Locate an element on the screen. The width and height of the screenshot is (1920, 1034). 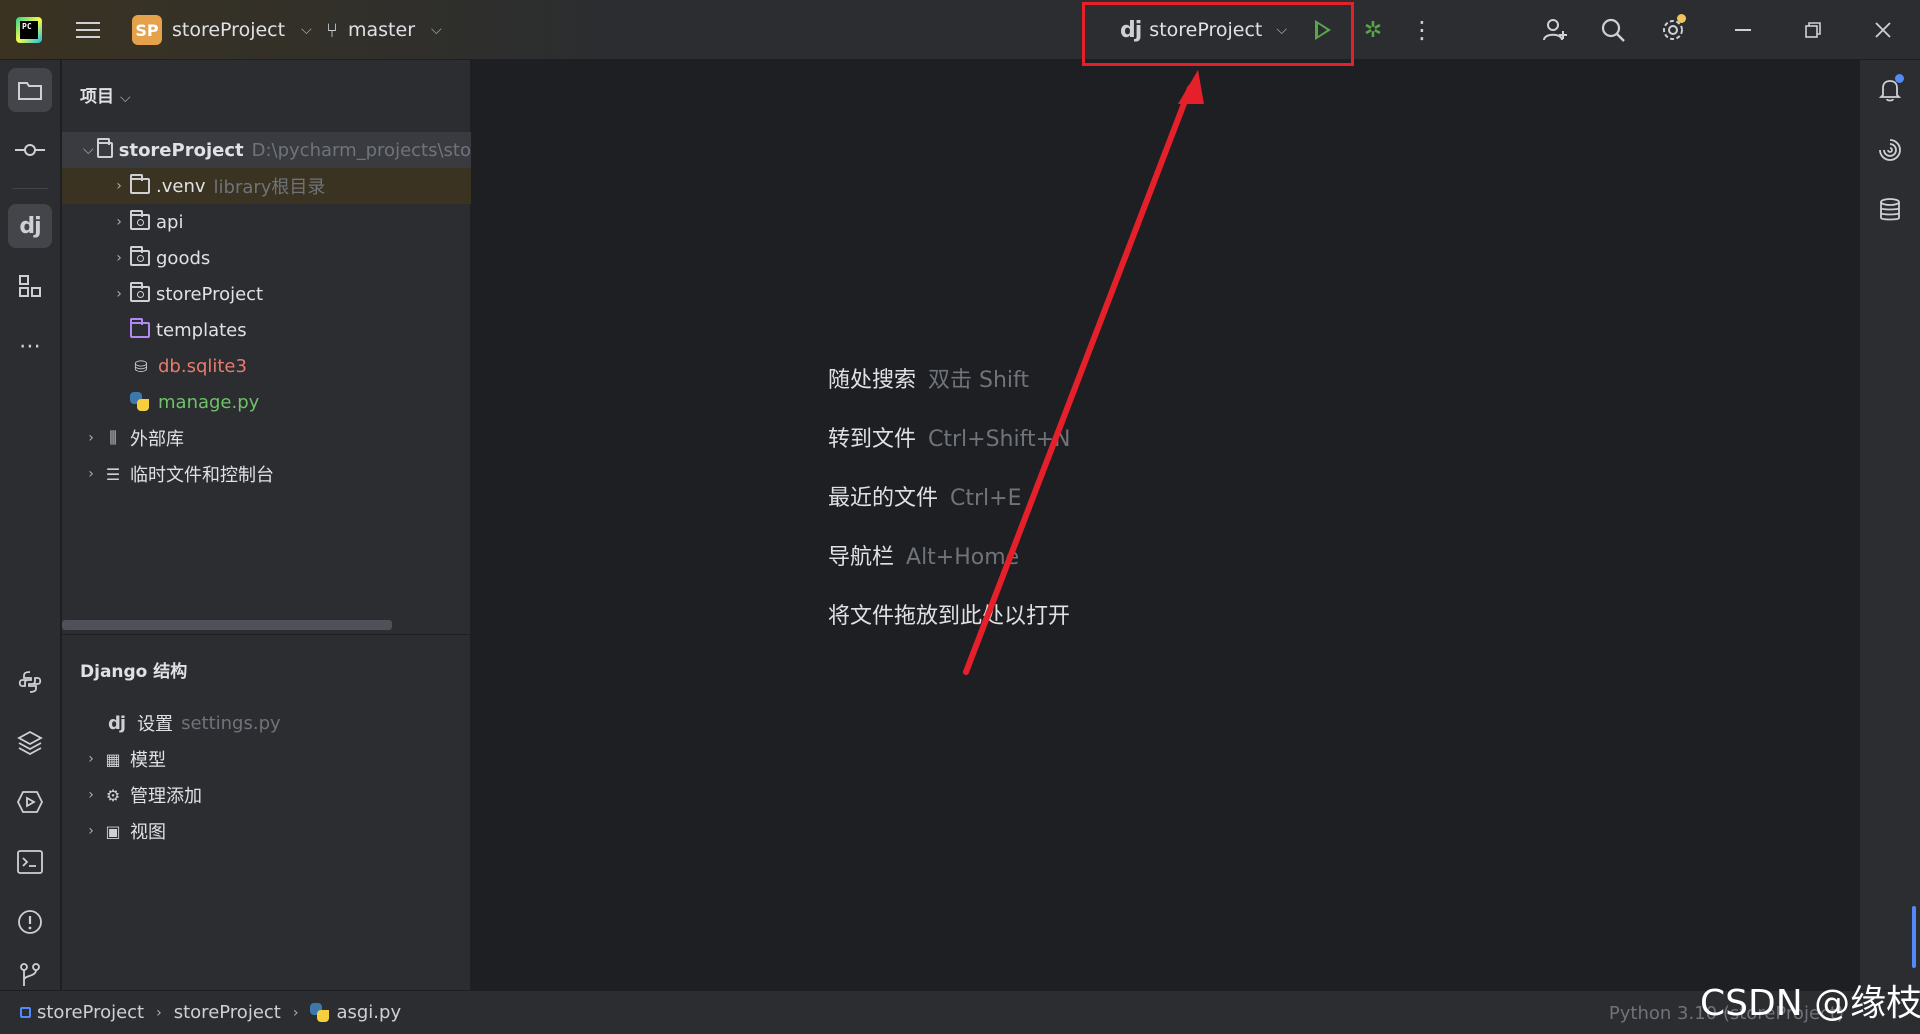
tree-item-goods: › goods is located at coordinates (266, 258).